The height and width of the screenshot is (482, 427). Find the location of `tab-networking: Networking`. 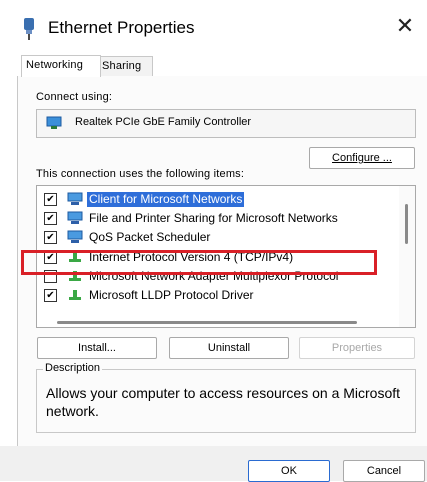

tab-networking: Networking is located at coordinates (61, 66).